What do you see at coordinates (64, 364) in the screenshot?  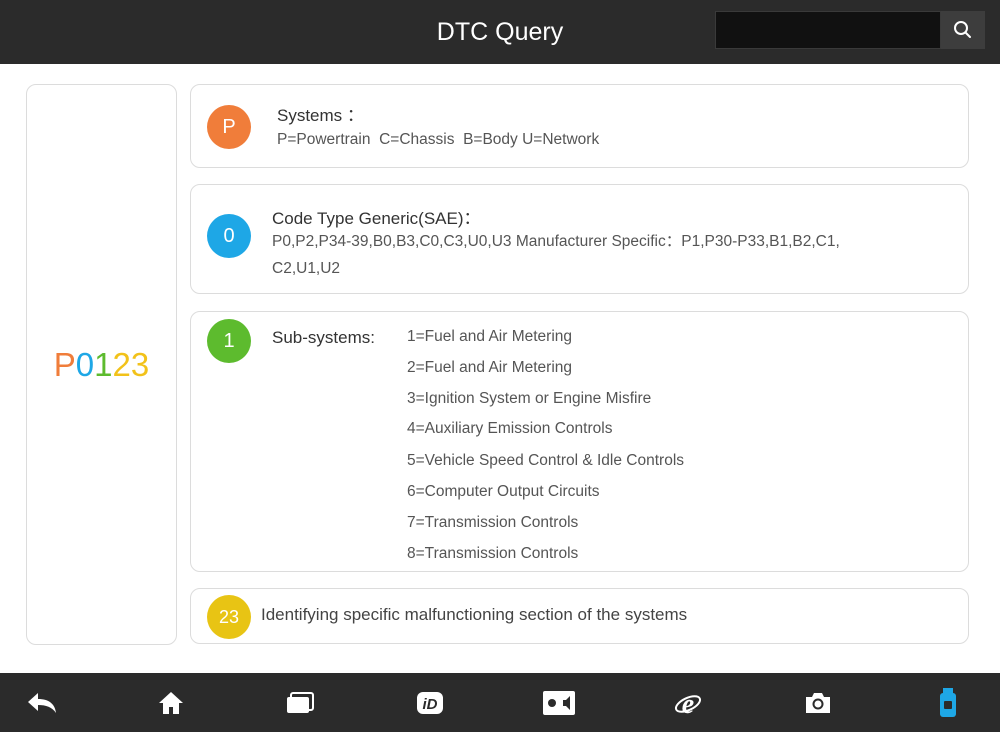 I see `dtc-code-char: P` at bounding box center [64, 364].